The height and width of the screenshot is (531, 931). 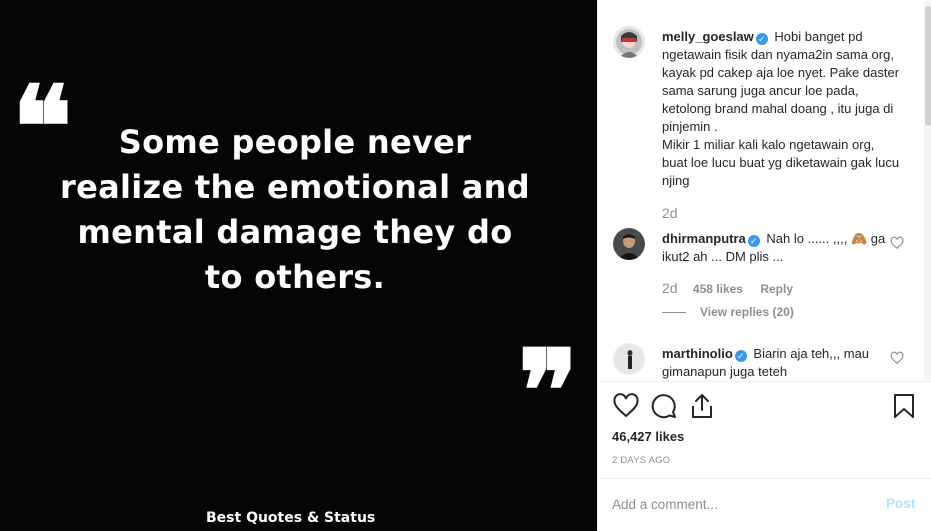 What do you see at coordinates (927, 190) in the screenshot?
I see `comments-scrollbar` at bounding box center [927, 190].